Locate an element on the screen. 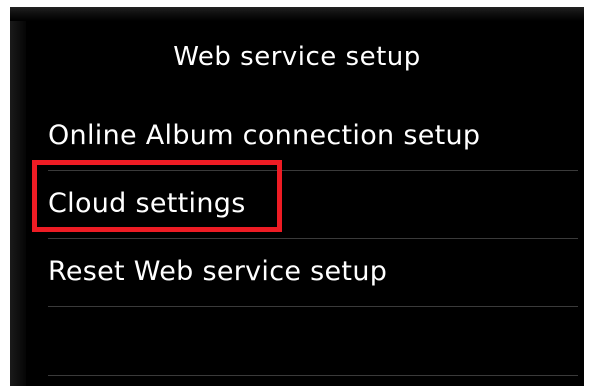 This screenshot has width=592, height=386. screen-title: Web service setup is located at coordinates (297, 57).